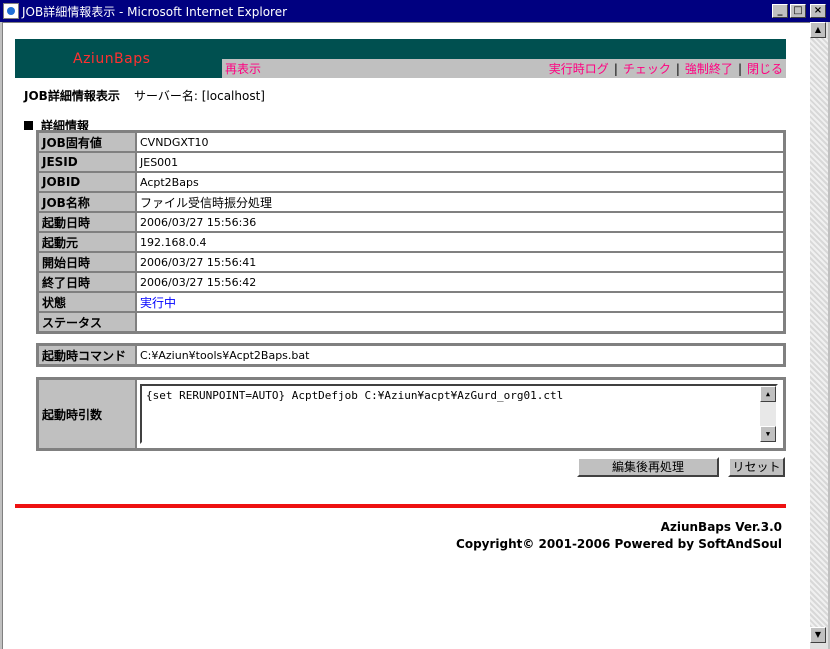  Describe the element at coordinates (158, 302) in the screenshot. I see `status-value: 実行中` at that location.